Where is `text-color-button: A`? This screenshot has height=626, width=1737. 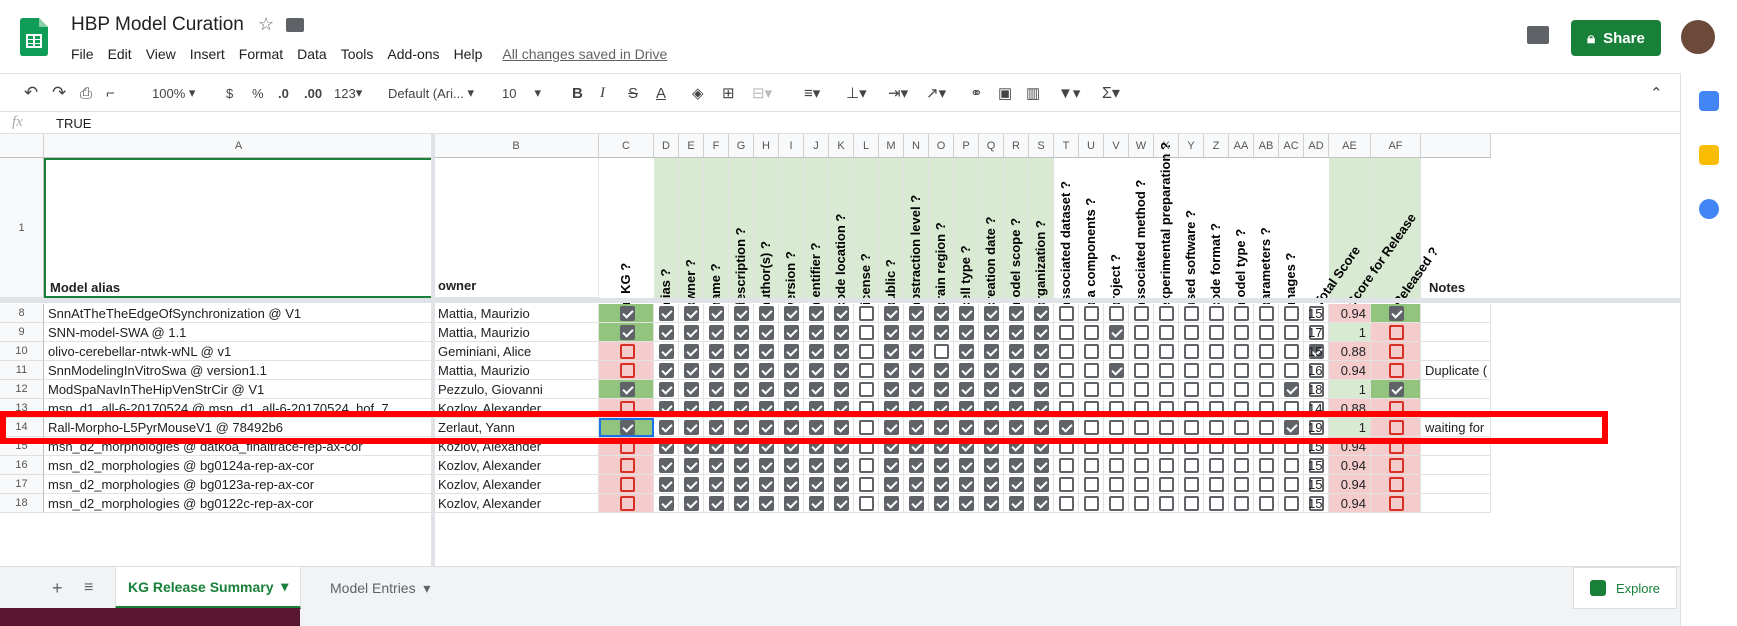
text-color-button: A is located at coordinates (661, 93).